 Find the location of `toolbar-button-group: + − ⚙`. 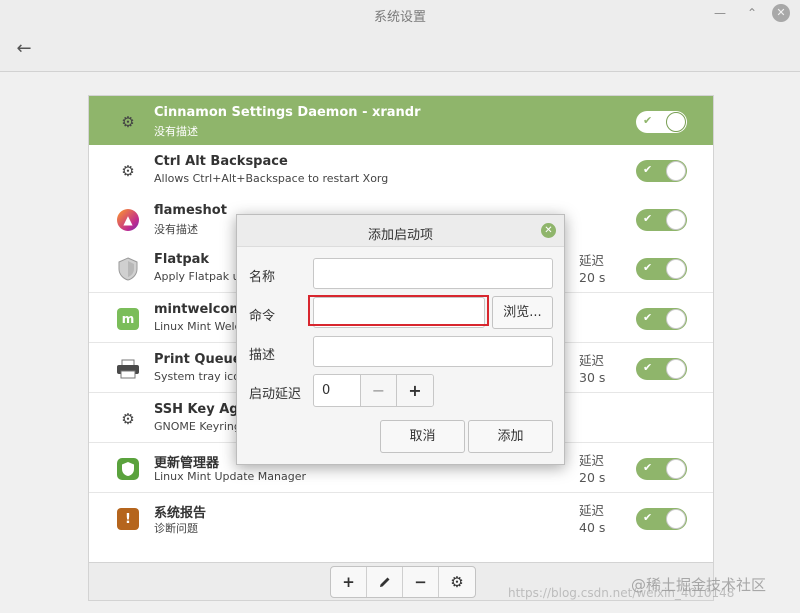

toolbar-button-group: + − ⚙ is located at coordinates (403, 582).